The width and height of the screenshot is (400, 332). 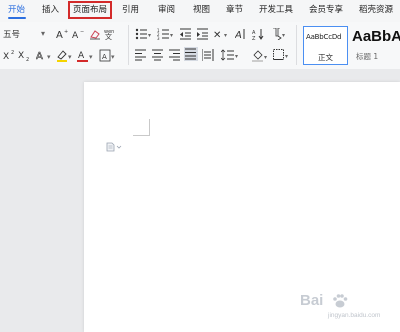 I want to click on align-left-icon, so click(x=141, y=55).